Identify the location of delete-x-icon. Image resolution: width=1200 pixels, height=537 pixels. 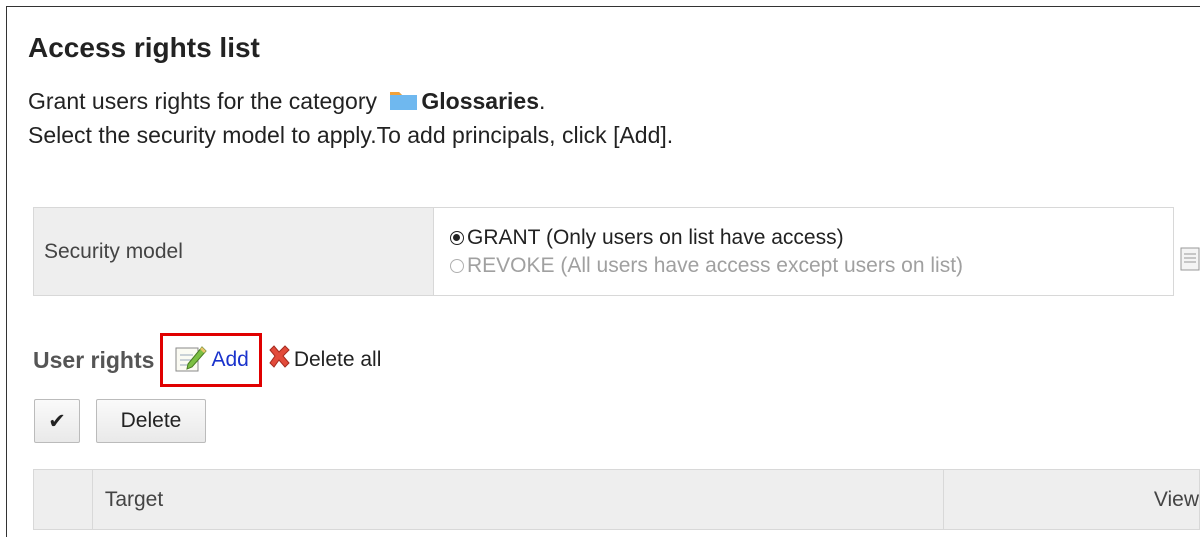
(280, 360).